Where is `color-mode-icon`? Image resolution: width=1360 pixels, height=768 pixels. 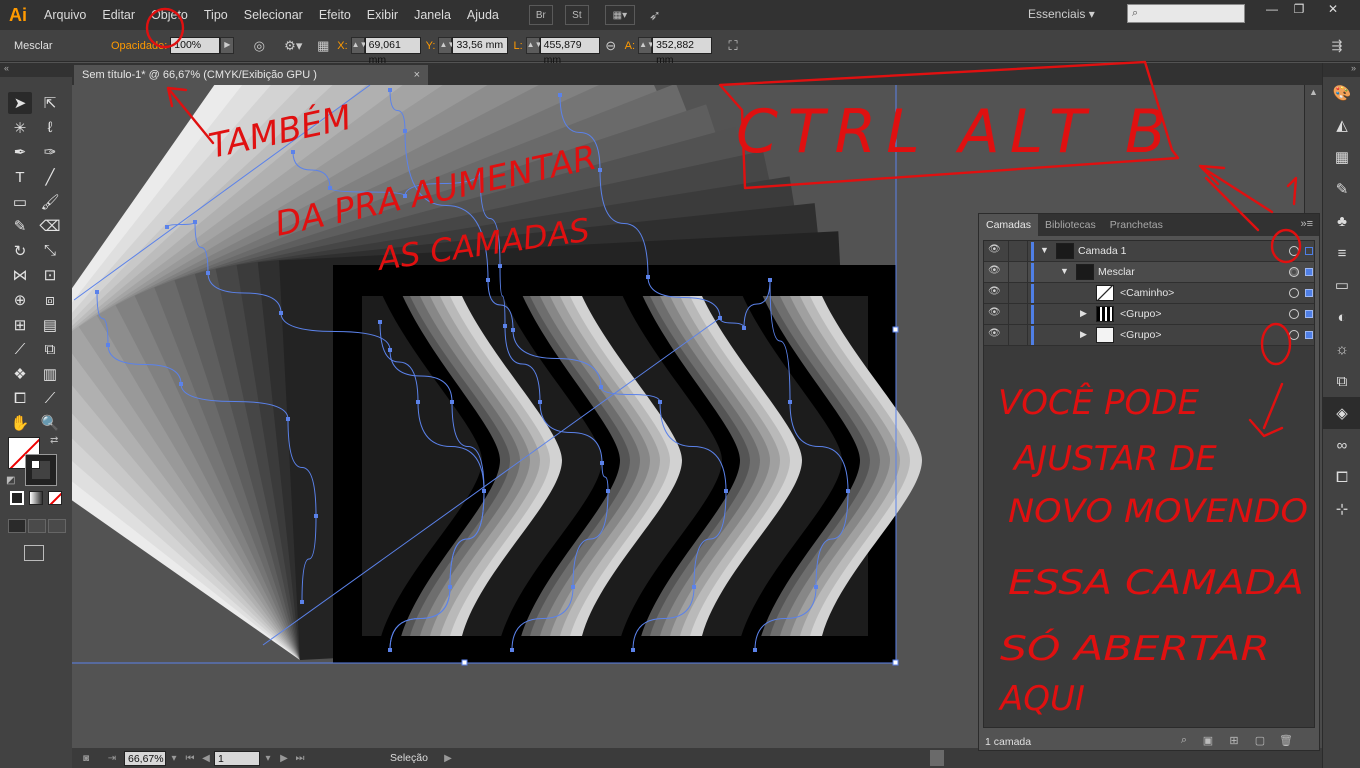
color-mode-icon is located at coordinates (17, 498).